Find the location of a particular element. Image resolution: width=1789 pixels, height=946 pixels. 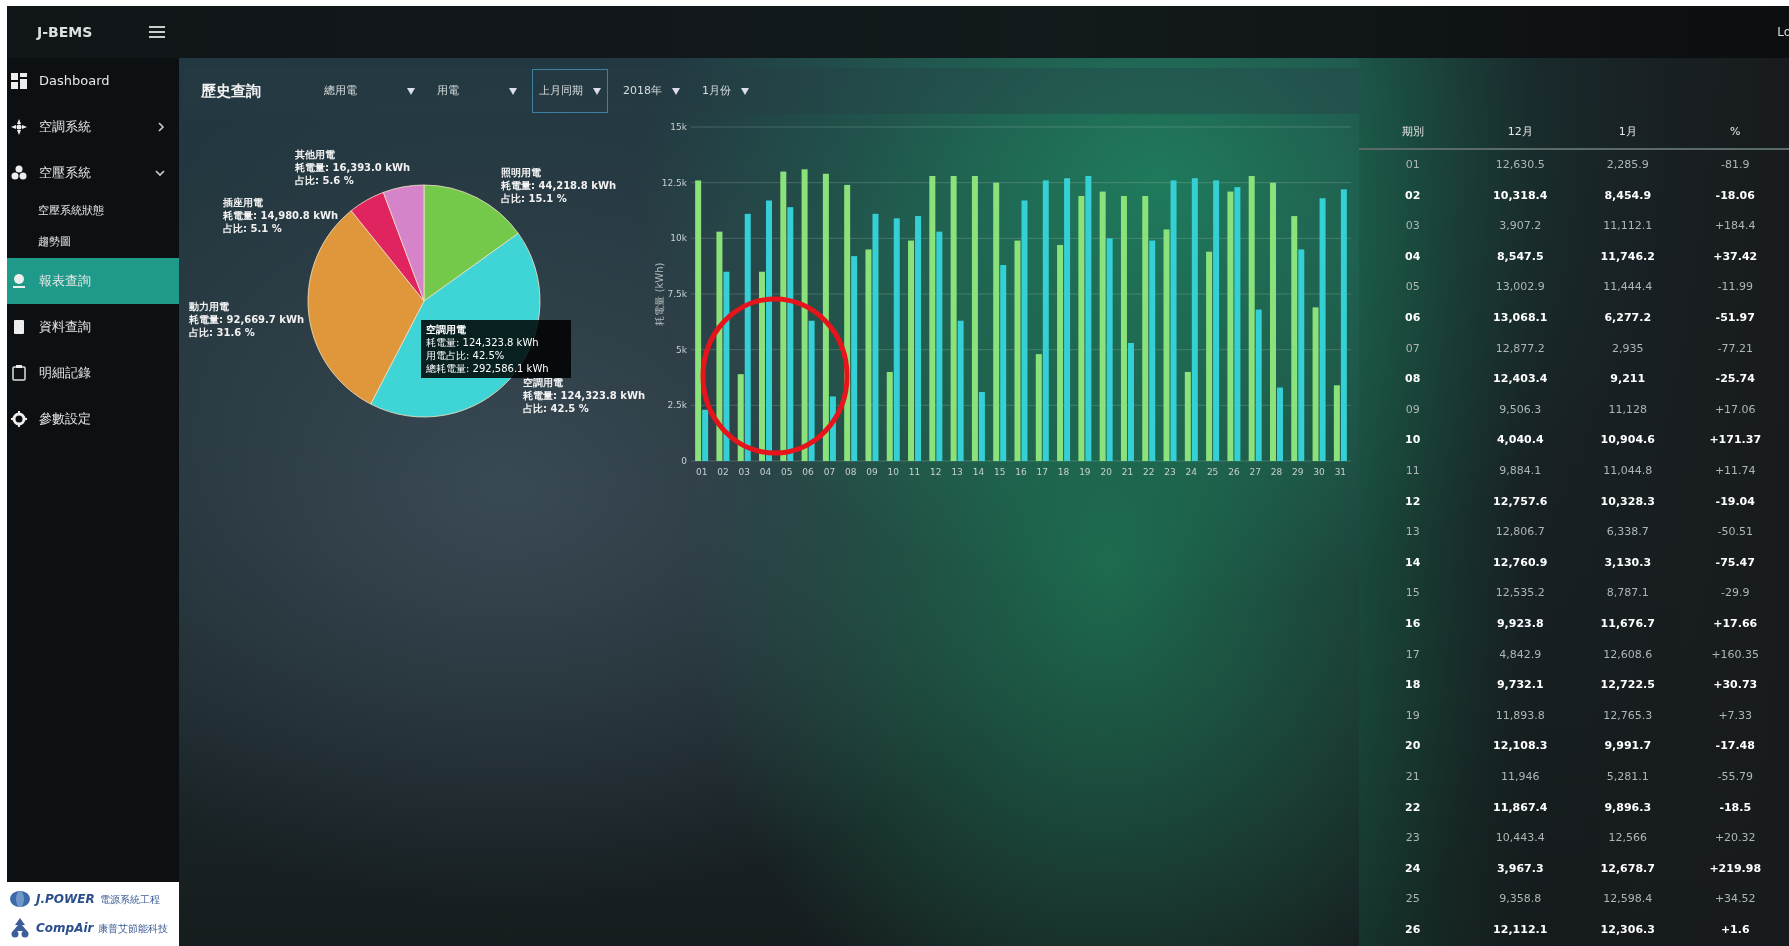

column-header: 1月 is located at coordinates (1627, 131).